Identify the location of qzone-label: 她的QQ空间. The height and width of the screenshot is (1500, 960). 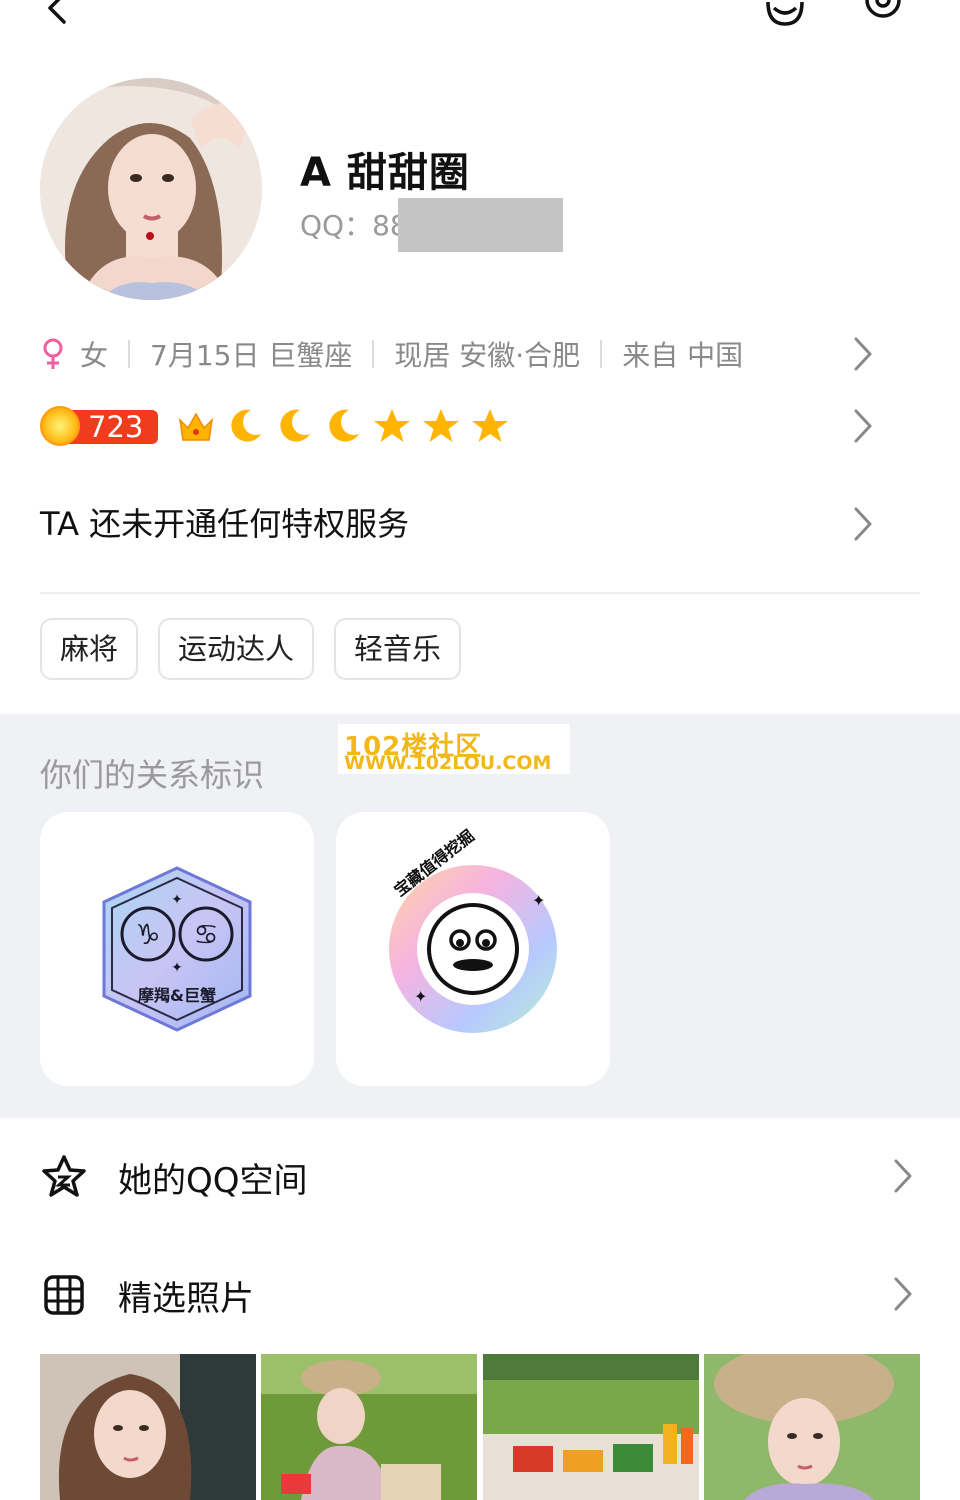
(213, 1180).